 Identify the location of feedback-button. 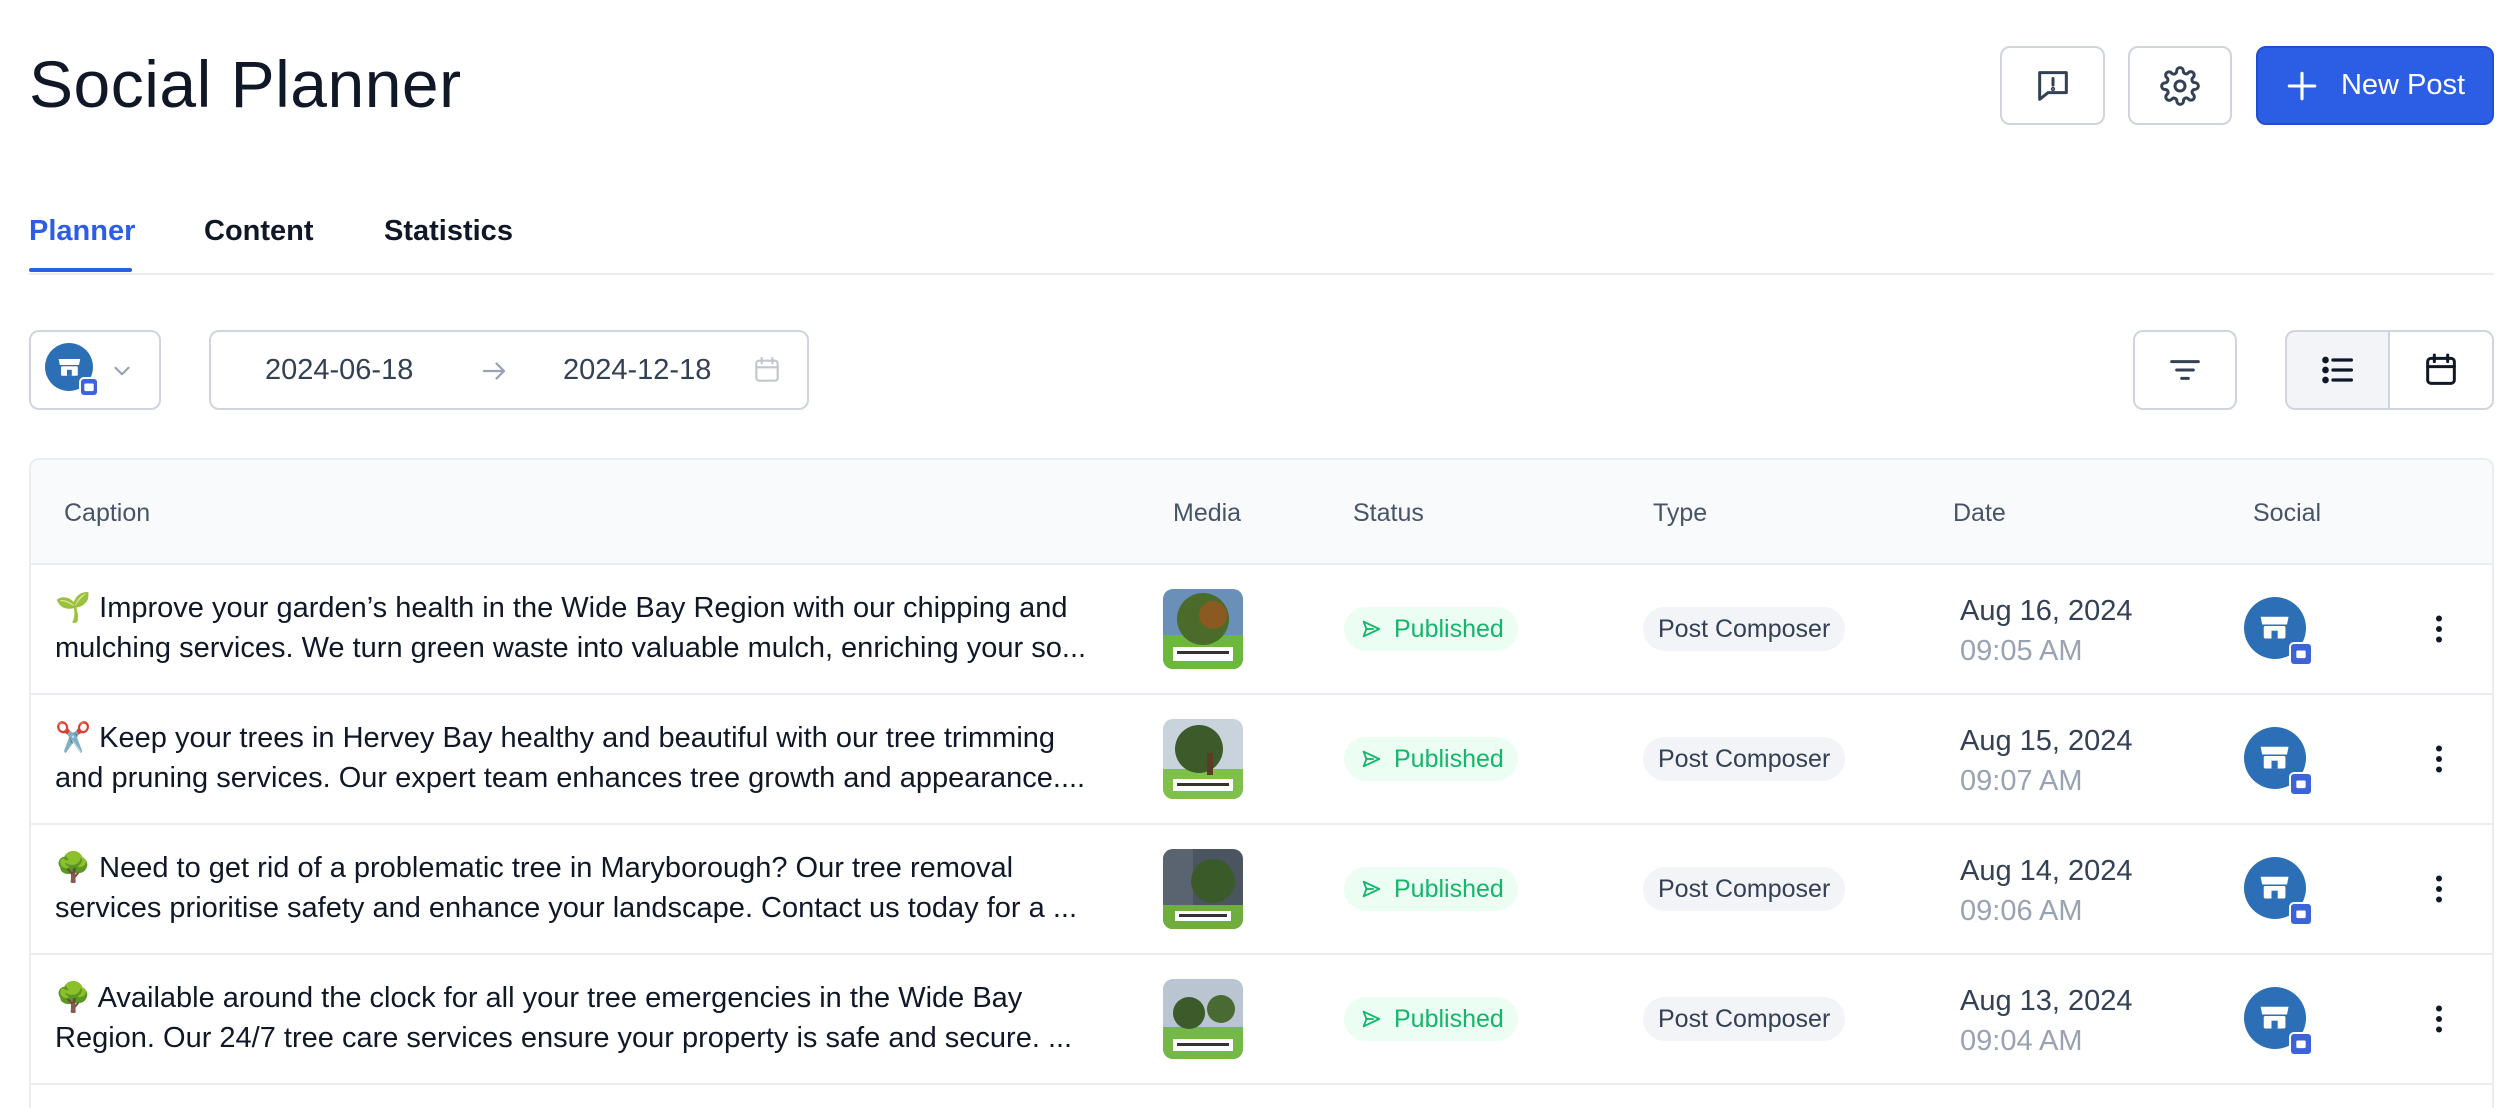
(2052, 85).